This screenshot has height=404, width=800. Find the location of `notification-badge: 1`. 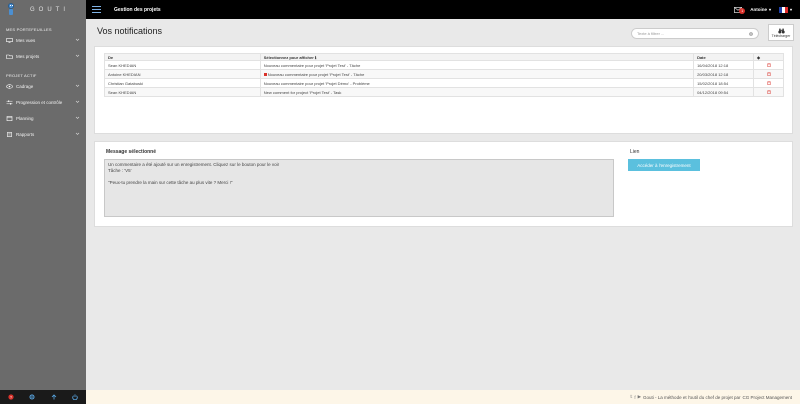

notification-badge: 1 is located at coordinates (742, 10).